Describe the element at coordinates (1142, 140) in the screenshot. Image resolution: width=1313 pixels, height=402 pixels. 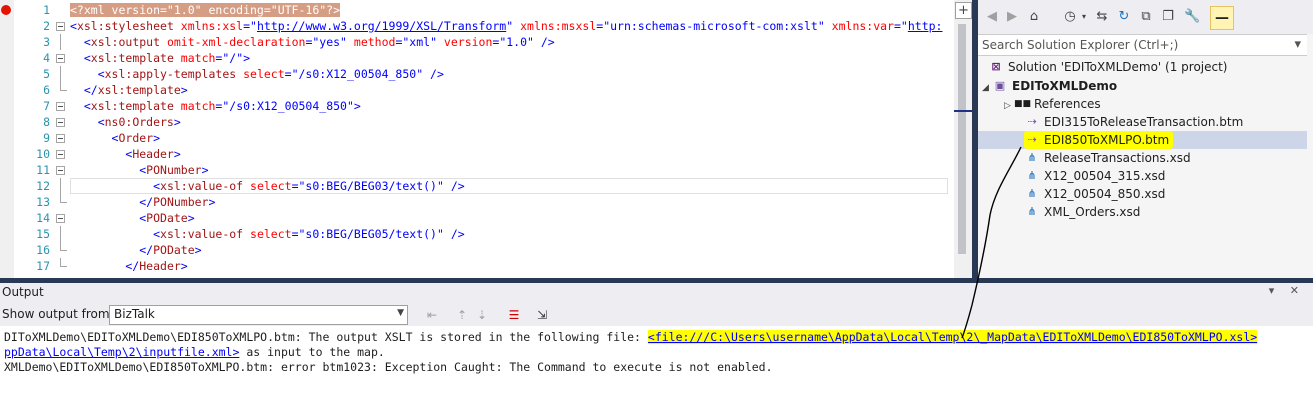
I see `tree-node-file-selected: ⇢ EDI850ToXMLPO.btm` at that location.